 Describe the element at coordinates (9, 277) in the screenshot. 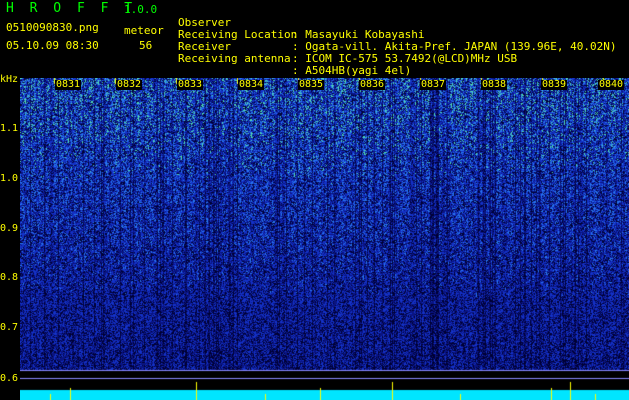

I see `frequency-tick: 0.8` at that location.